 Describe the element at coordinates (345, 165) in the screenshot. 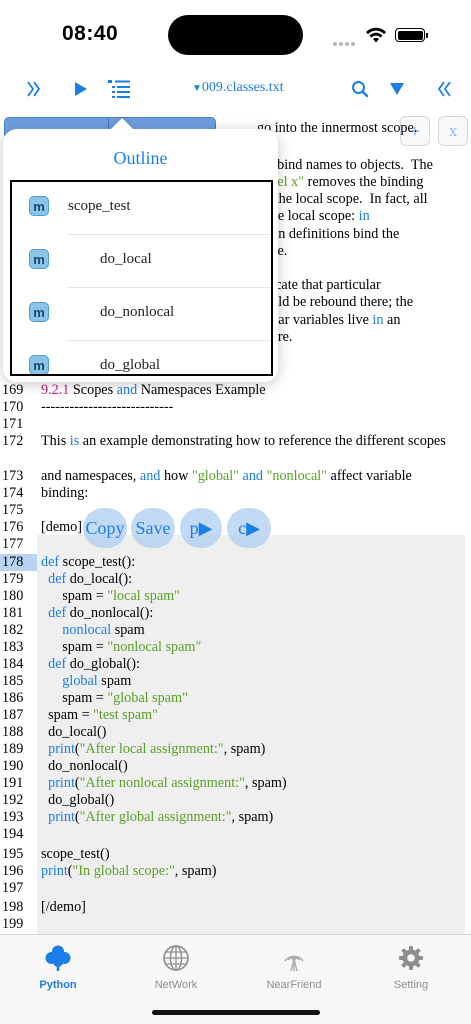

I see `text-line: ust bind names to objects. The` at that location.